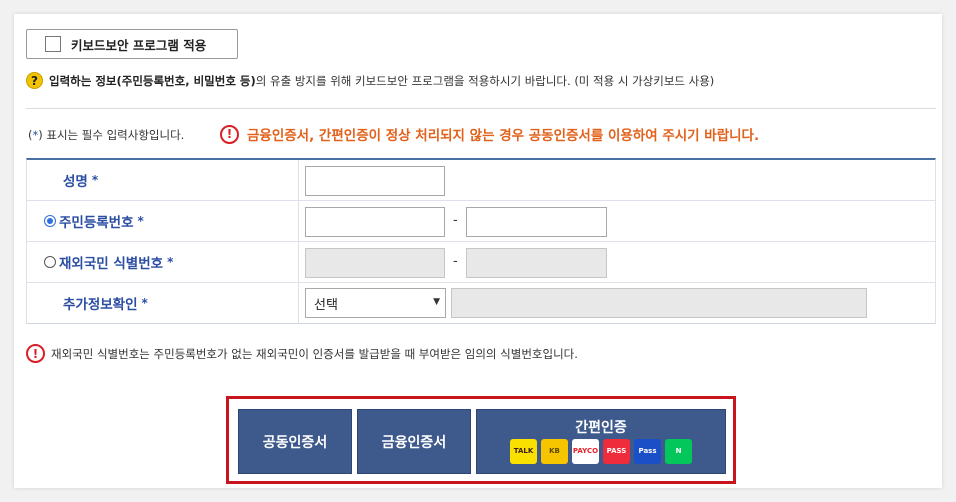  Describe the element at coordinates (83, 80) in the screenshot. I see `help-prefix: 입력하는 정보` at that location.